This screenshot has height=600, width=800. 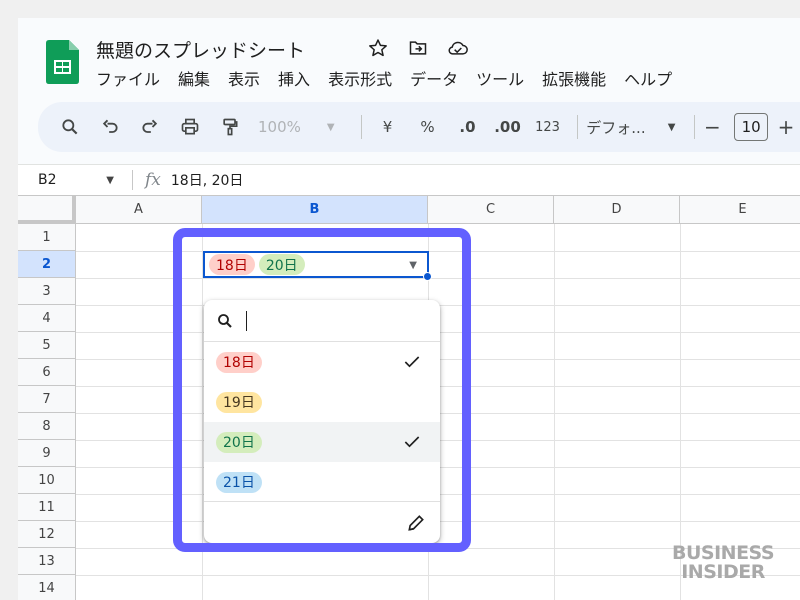 What do you see at coordinates (139, 210) in the screenshot?
I see `column-header-a: A` at bounding box center [139, 210].